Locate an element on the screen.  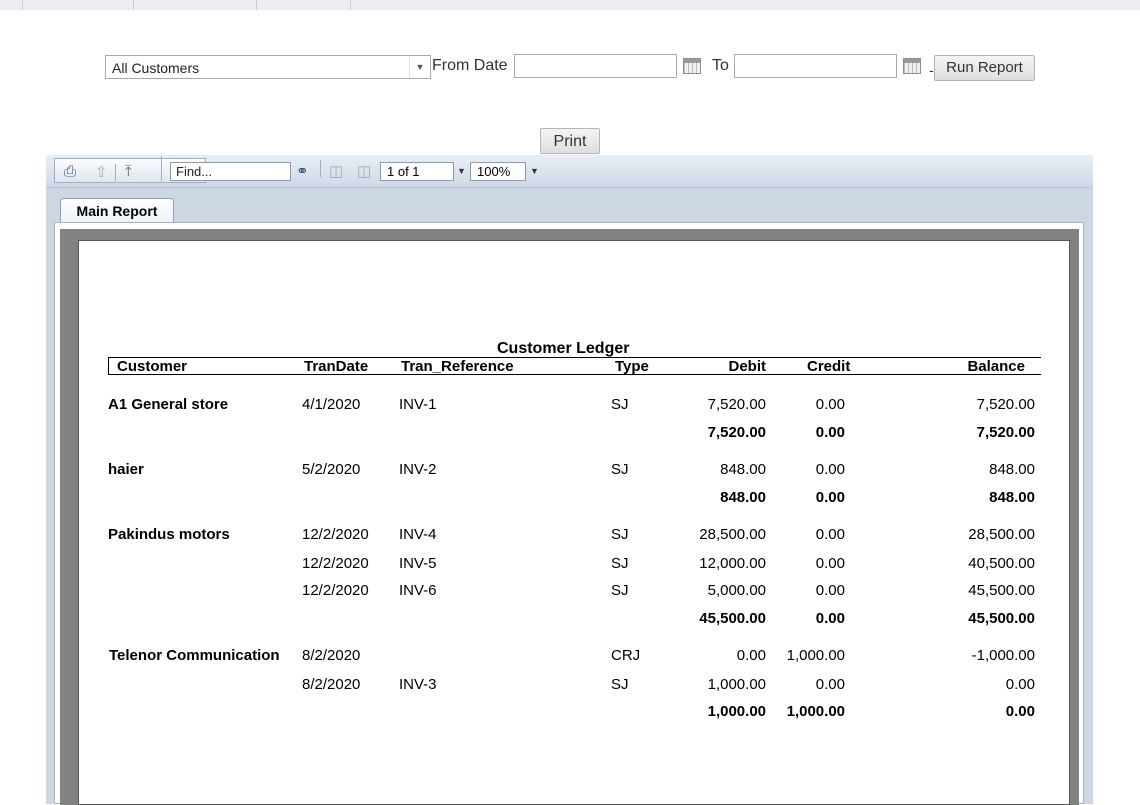
customer-name: Telenor Communication is located at coordinates (194, 655).